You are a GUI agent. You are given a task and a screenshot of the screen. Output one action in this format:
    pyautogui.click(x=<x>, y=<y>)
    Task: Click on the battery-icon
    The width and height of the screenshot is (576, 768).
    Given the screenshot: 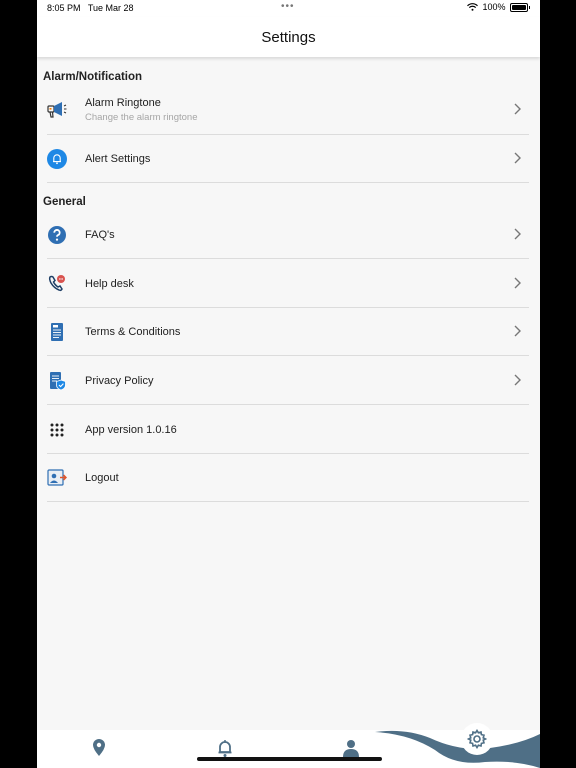 What is the action you would take?
    pyautogui.click(x=518, y=7)
    